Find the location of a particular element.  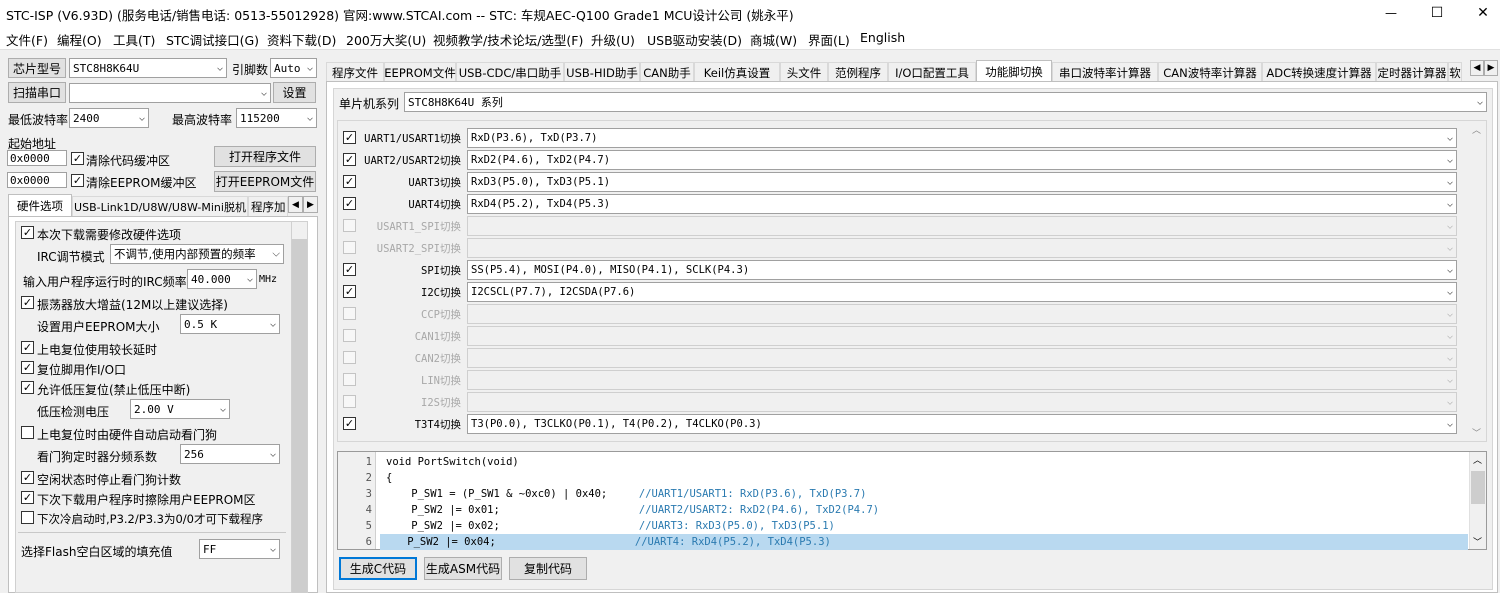

tab-can-helper: CAN助手 is located at coordinates (667, 71).